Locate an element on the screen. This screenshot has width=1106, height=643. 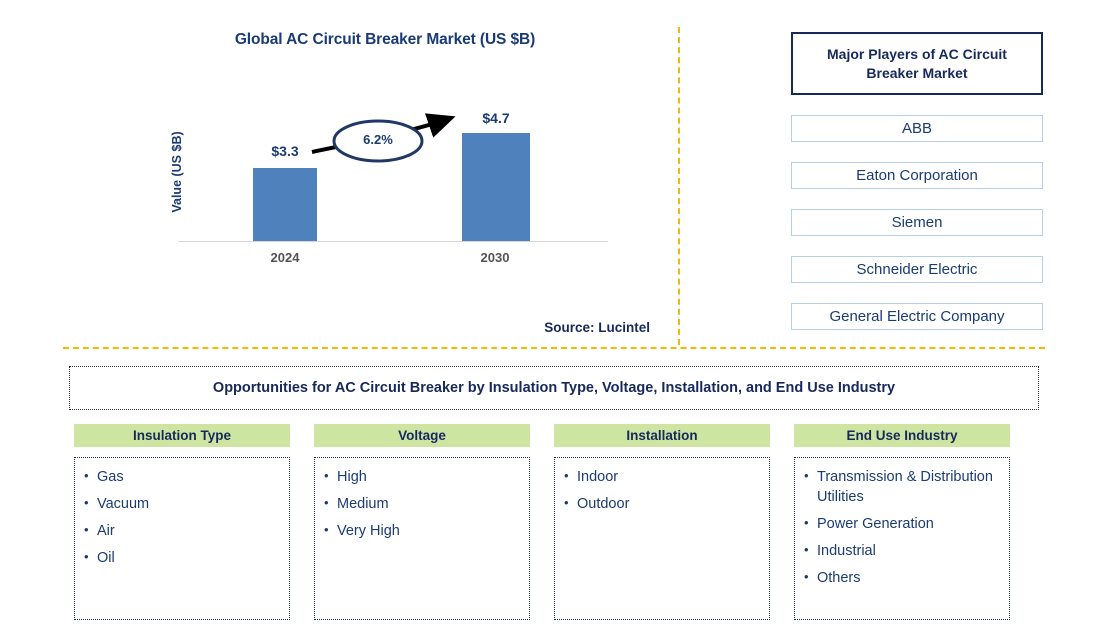
player-label: General Electric Company is located at coordinates (917, 316).